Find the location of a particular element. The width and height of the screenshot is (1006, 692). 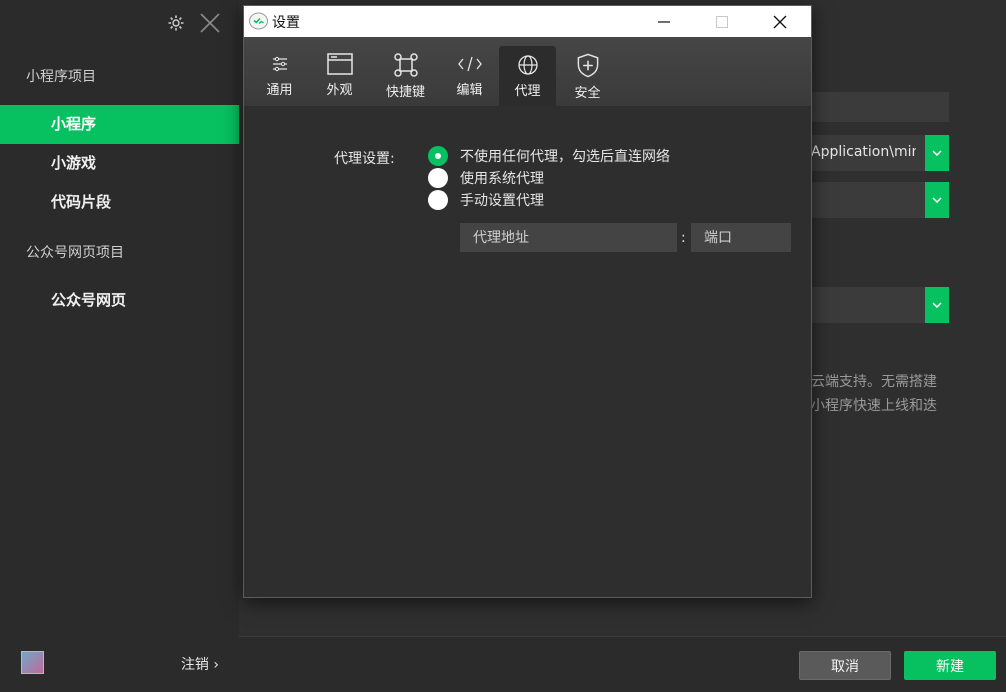

command-icon is located at coordinates (405, 65).